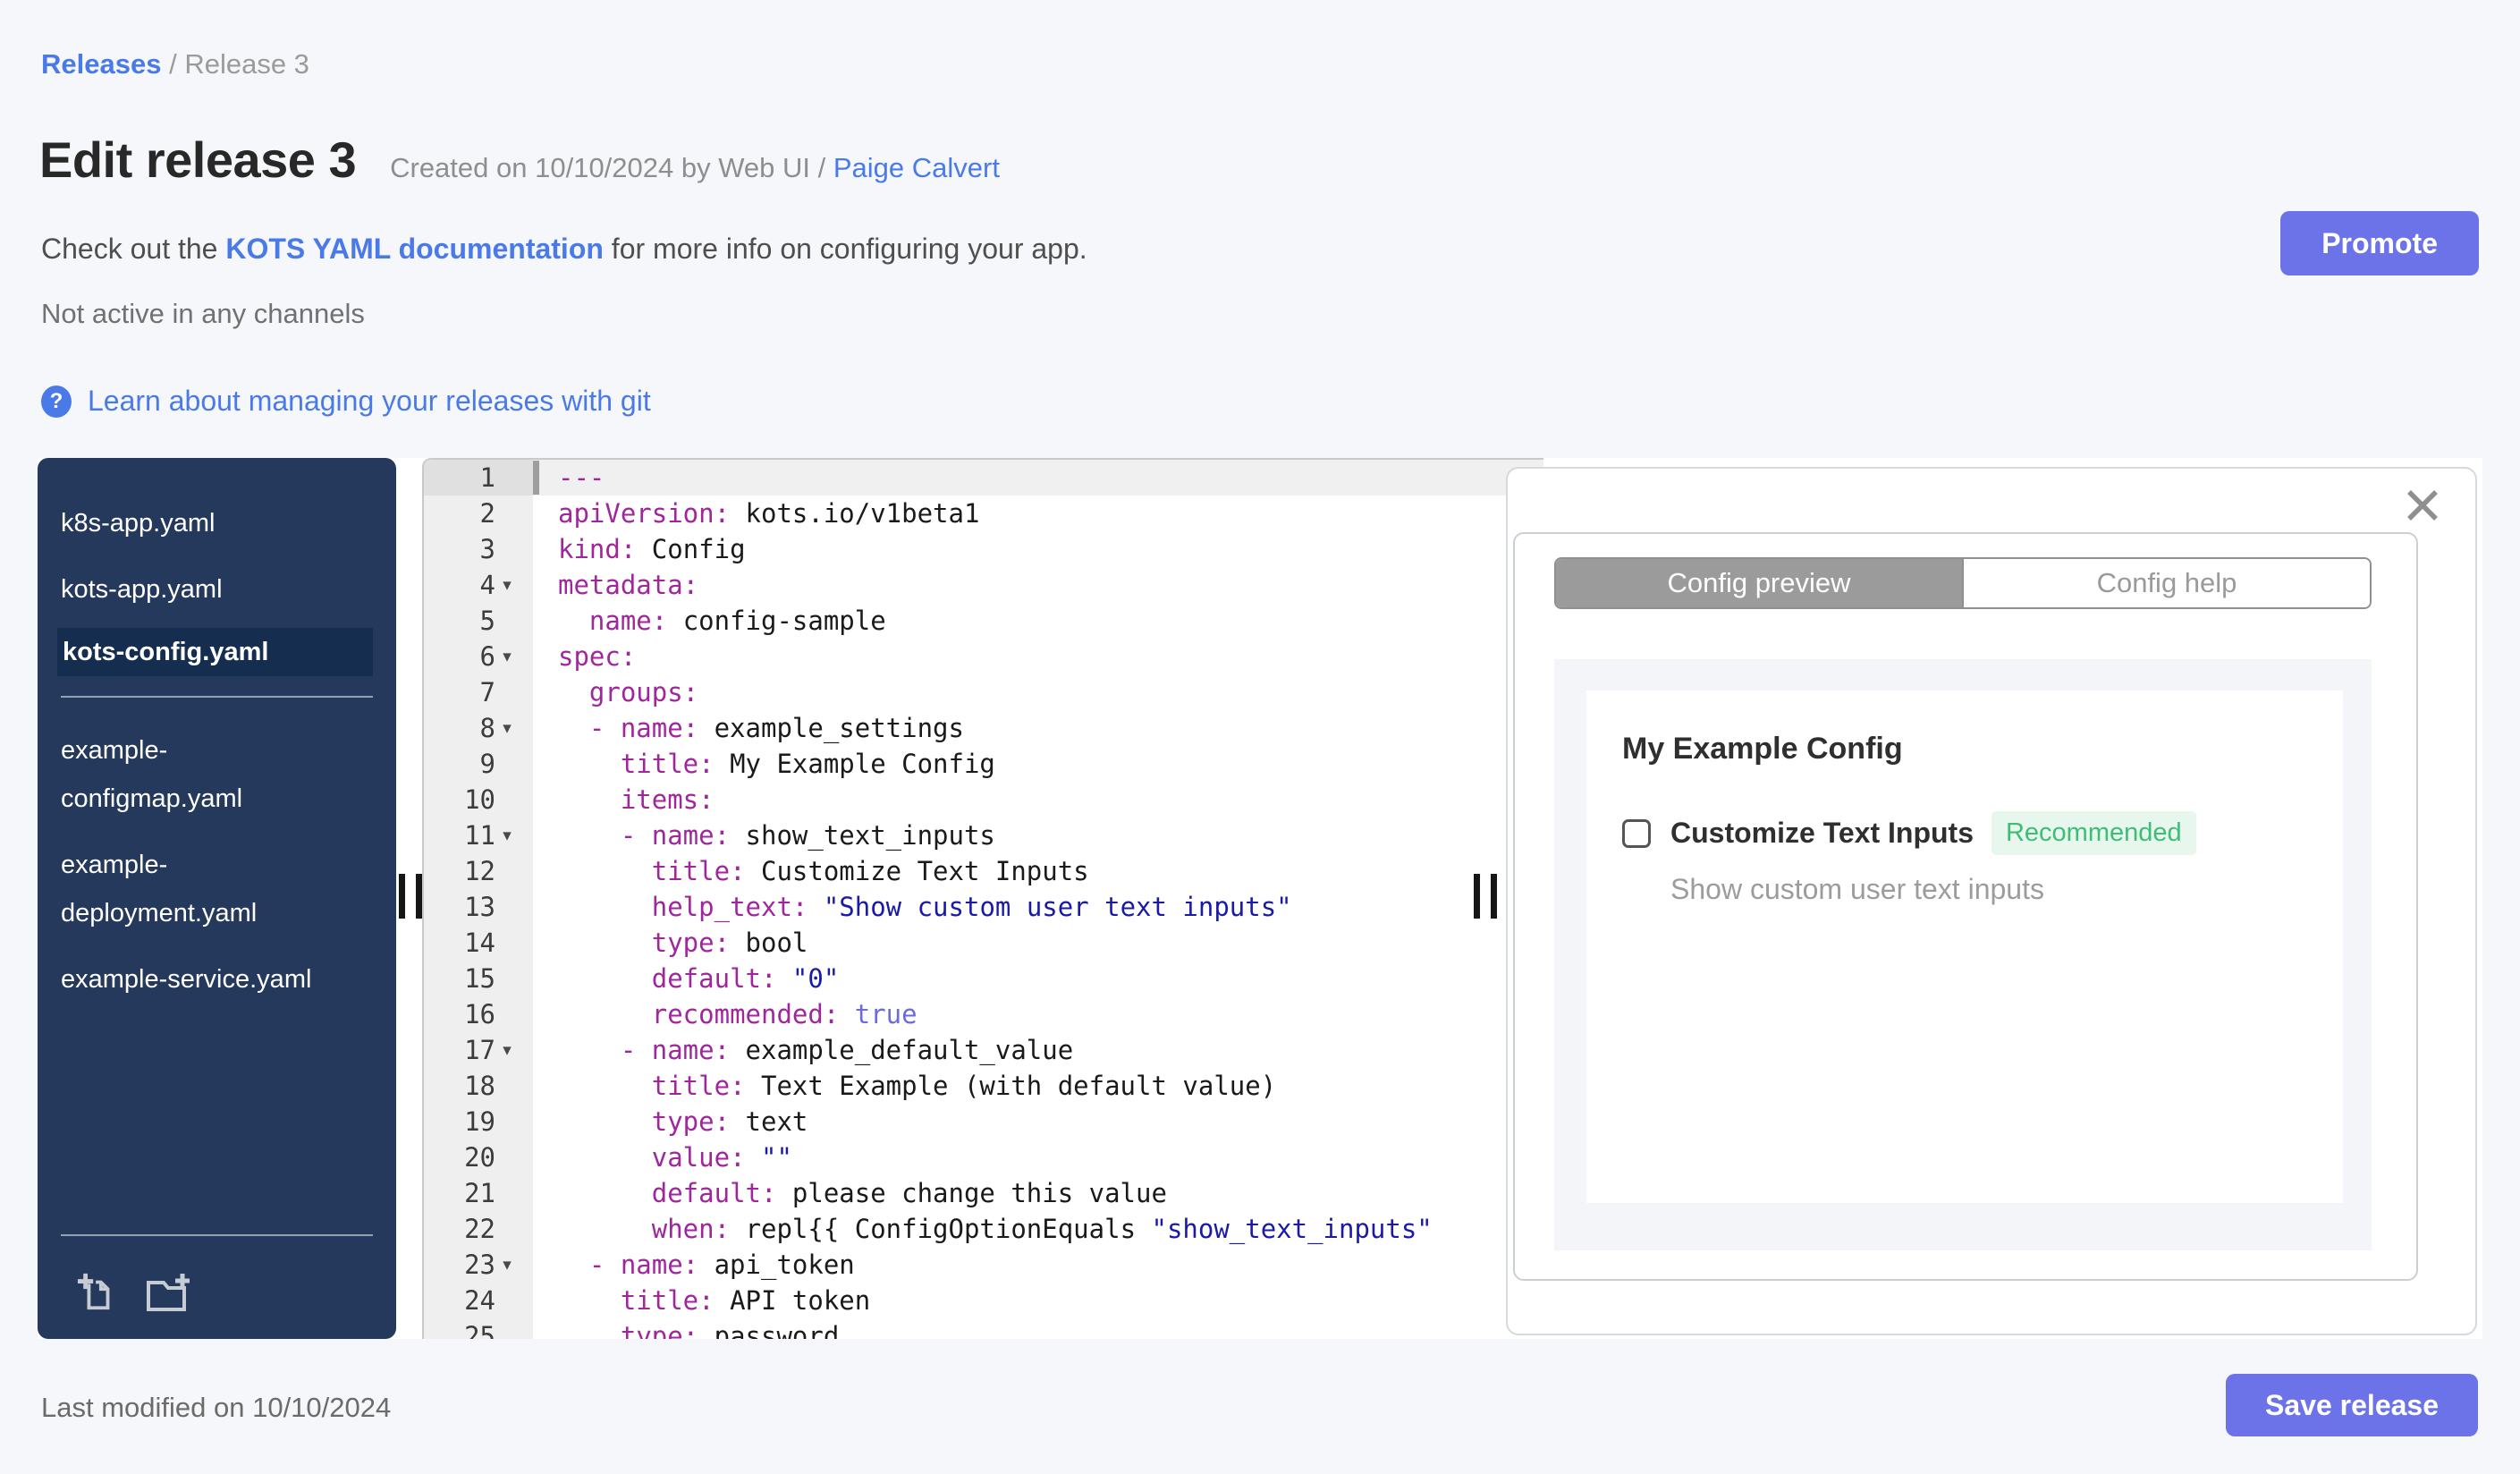 Image resolution: width=2520 pixels, height=1474 pixels. What do you see at coordinates (1038, 1157) in the screenshot?
I see `code-line-text: value: ""` at bounding box center [1038, 1157].